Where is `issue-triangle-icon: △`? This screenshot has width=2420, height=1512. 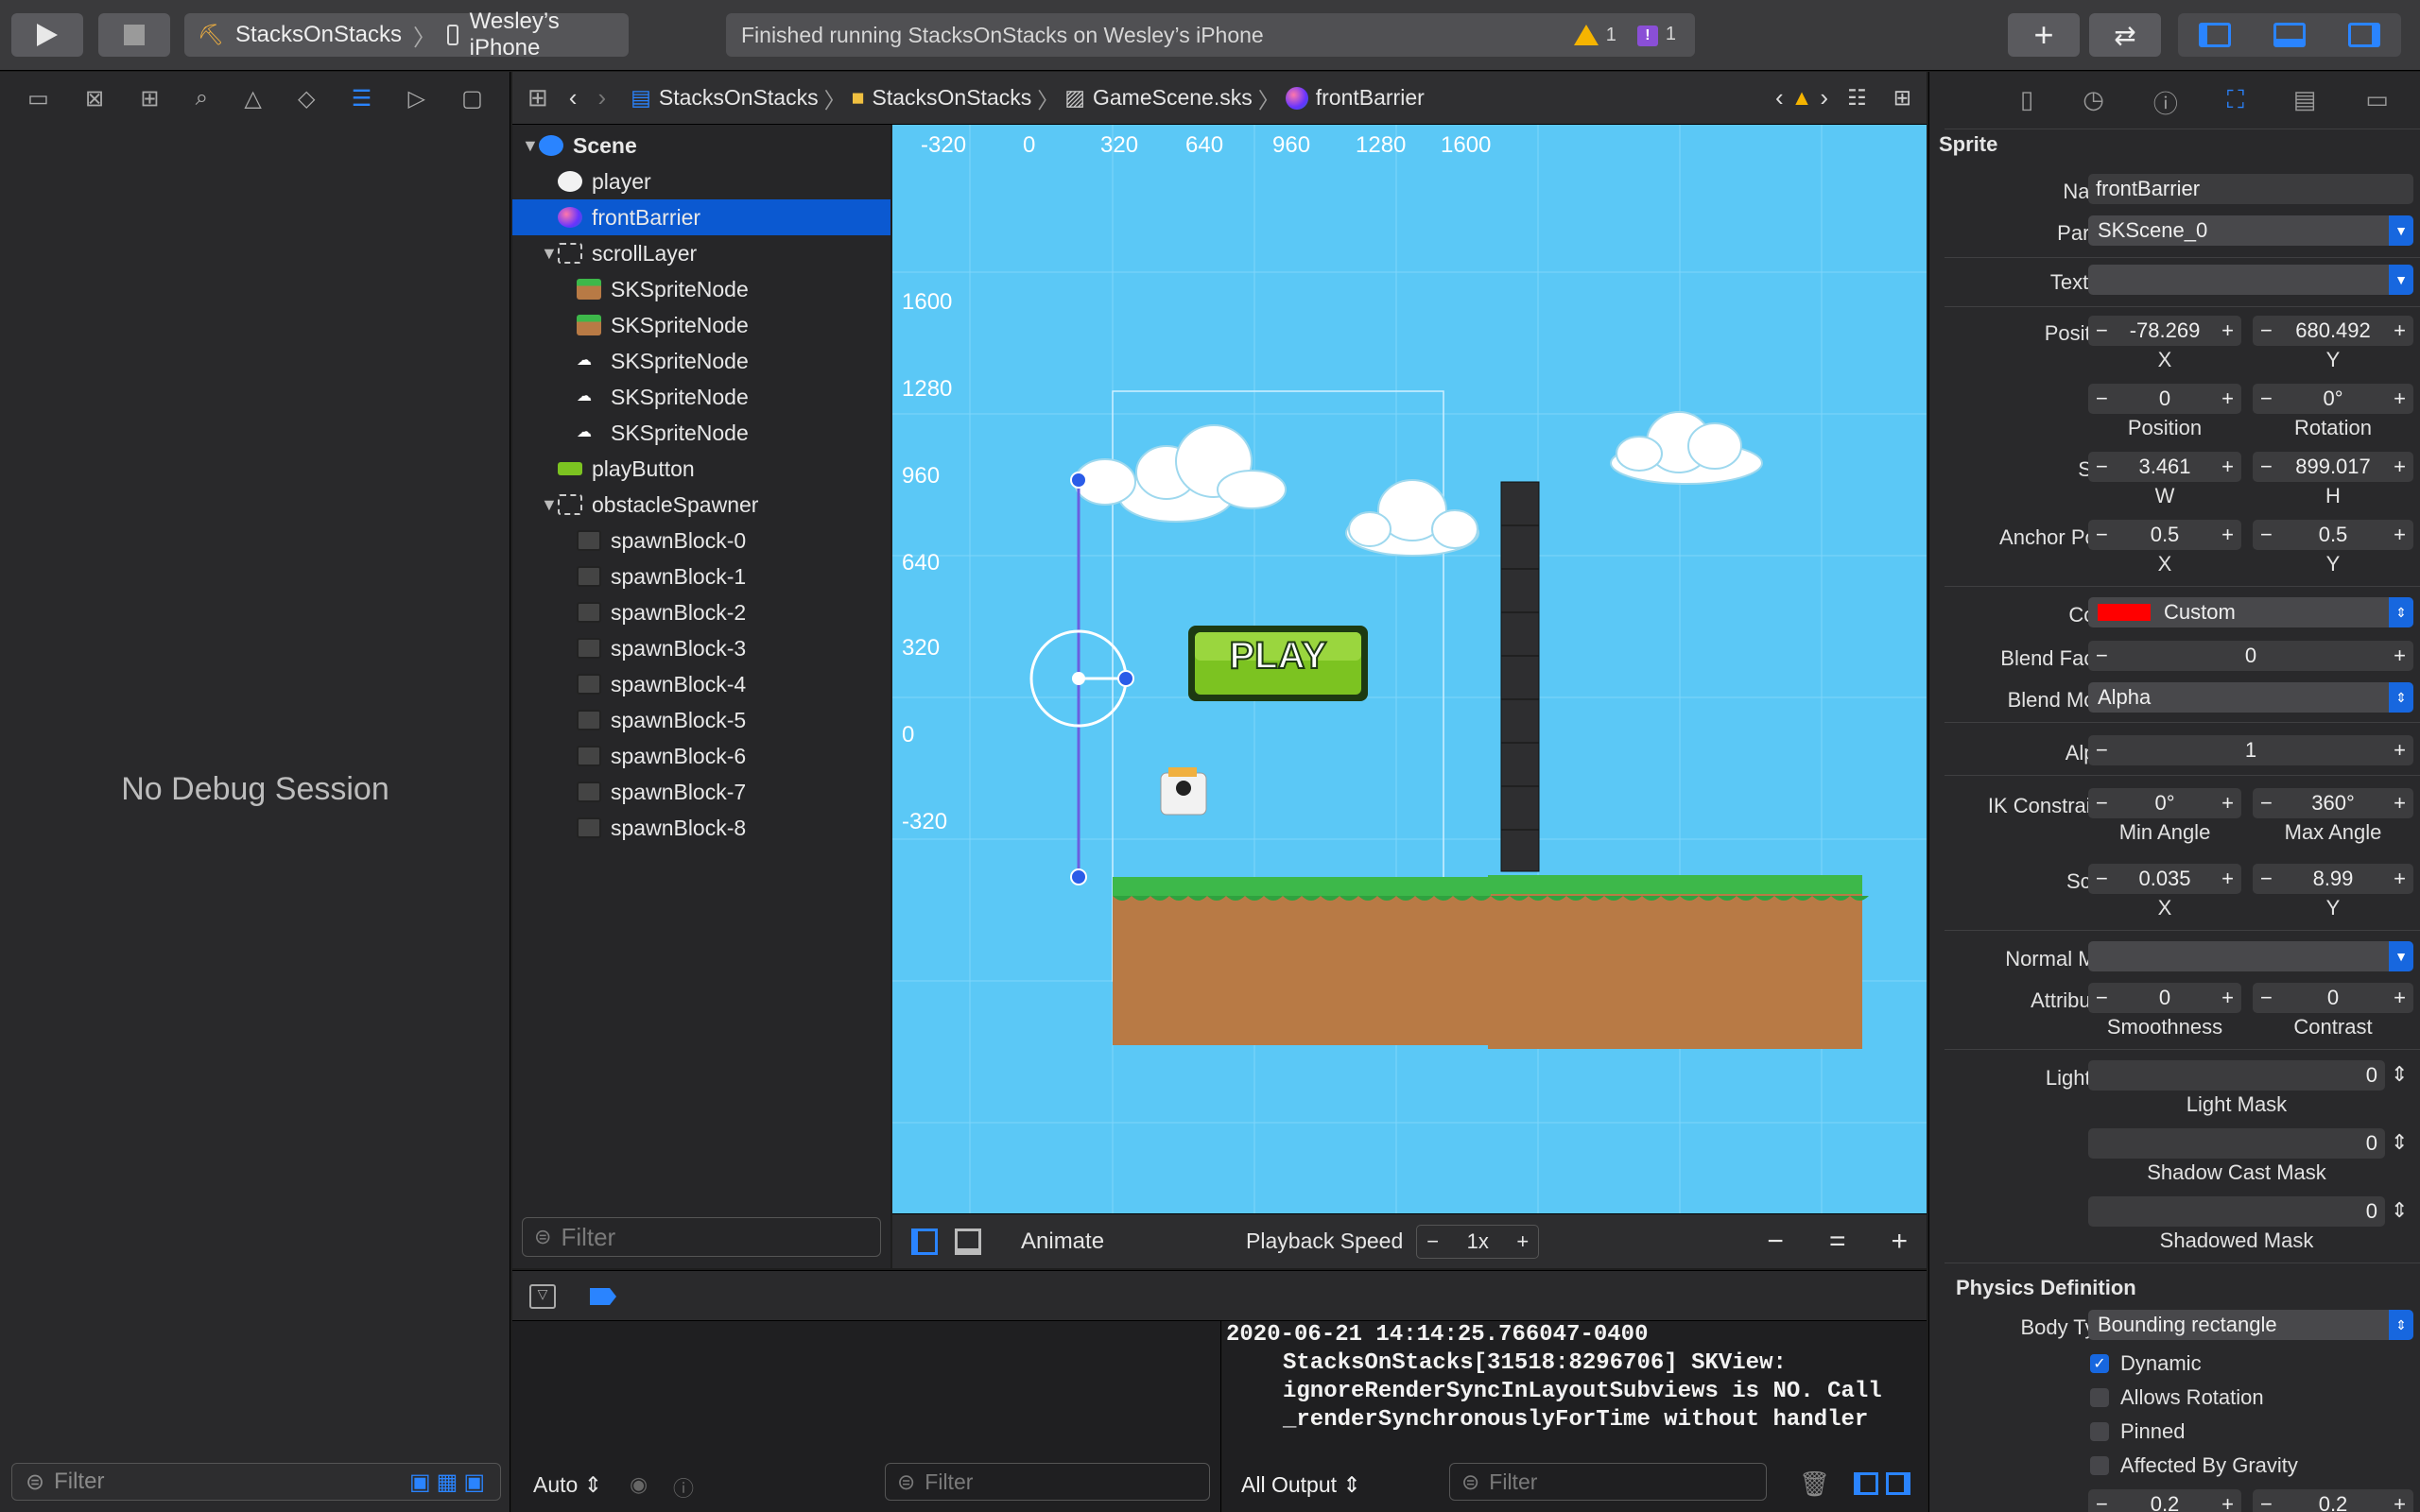 issue-triangle-icon: △ is located at coordinates (252, 98).